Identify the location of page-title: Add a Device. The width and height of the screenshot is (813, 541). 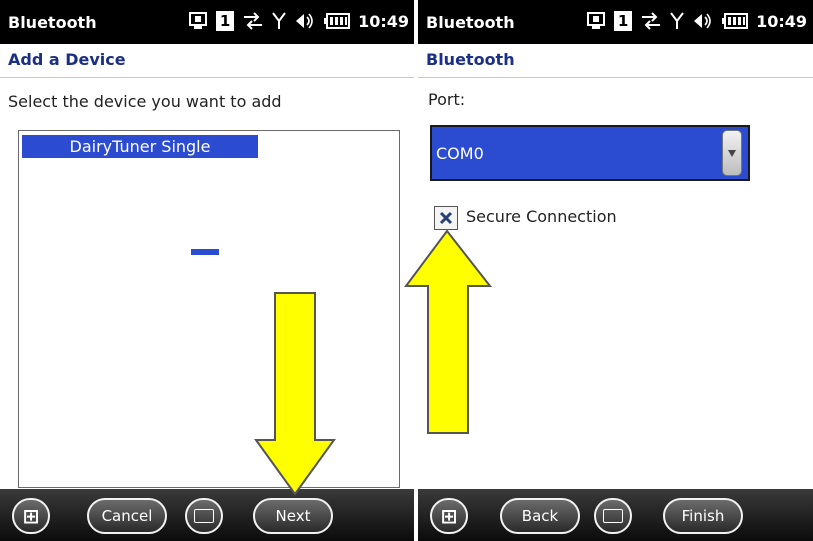
(67, 59).